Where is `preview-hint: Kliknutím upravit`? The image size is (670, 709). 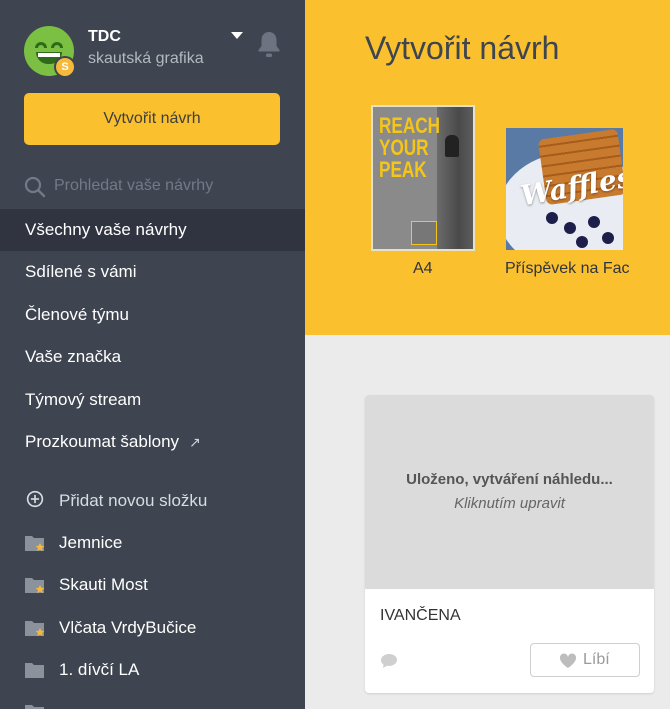 preview-hint: Kliknutím upravit is located at coordinates (509, 503).